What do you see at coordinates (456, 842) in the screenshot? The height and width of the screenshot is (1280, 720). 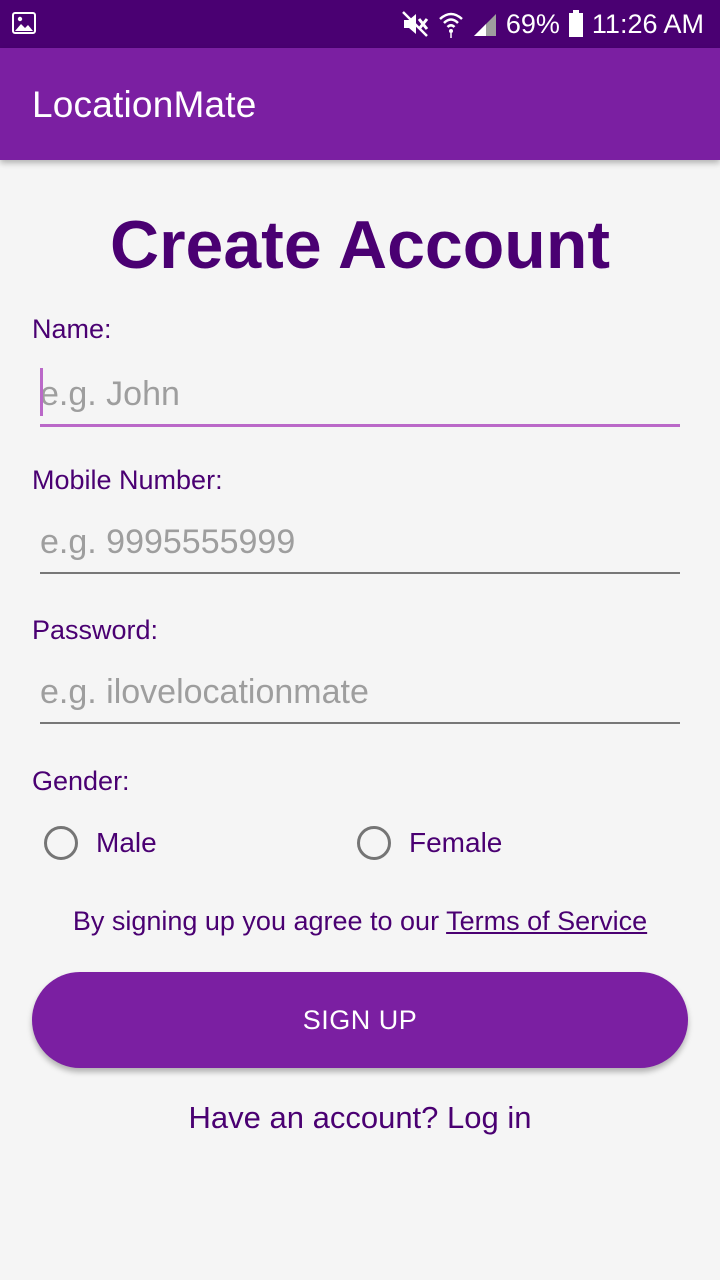 I see `radio-female-label: Female` at bounding box center [456, 842].